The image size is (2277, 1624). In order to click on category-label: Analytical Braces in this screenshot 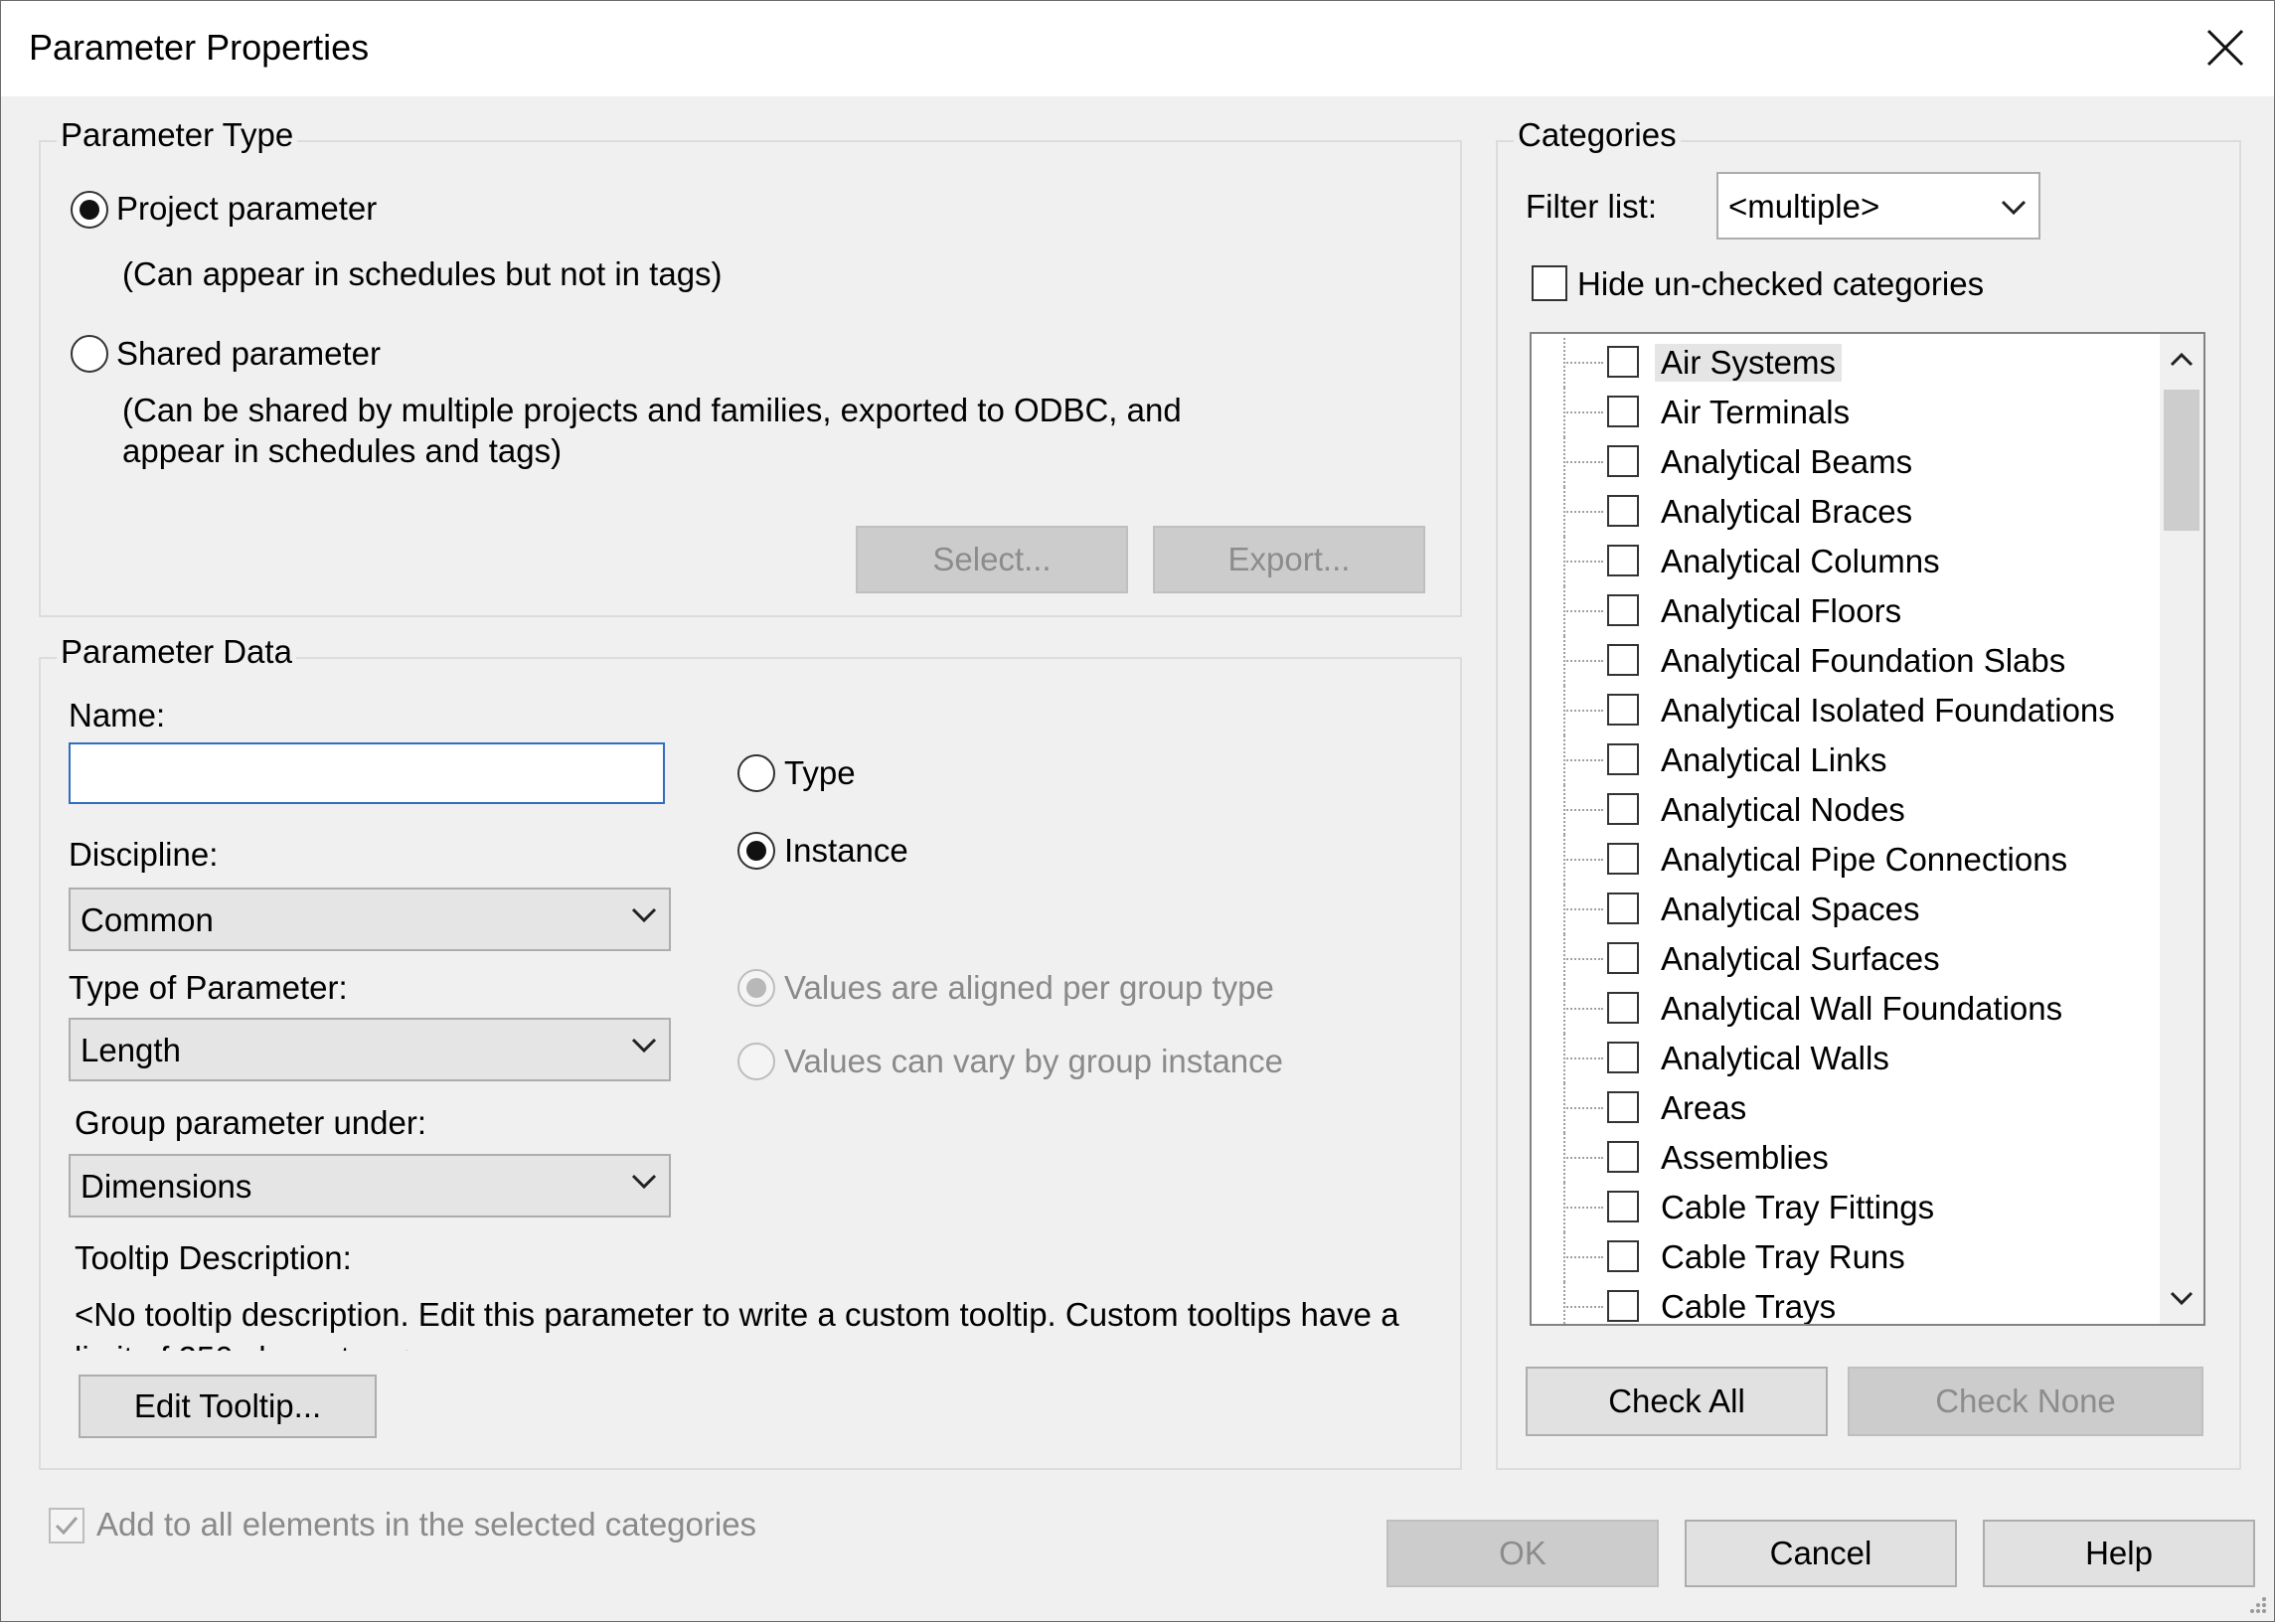, I will do `click(1787, 512)`.